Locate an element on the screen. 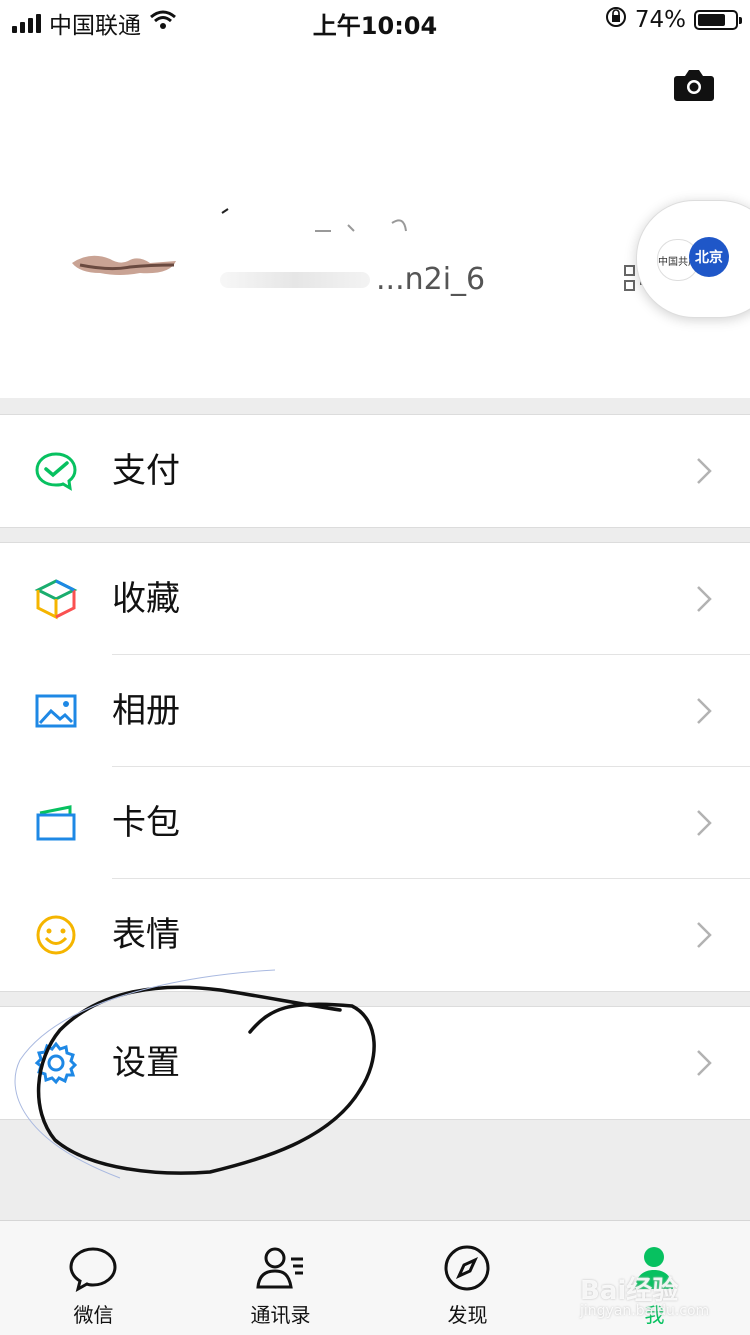 The width and height of the screenshot is (750, 1335). menu-label-cards: 卡包 is located at coordinates (146, 823).